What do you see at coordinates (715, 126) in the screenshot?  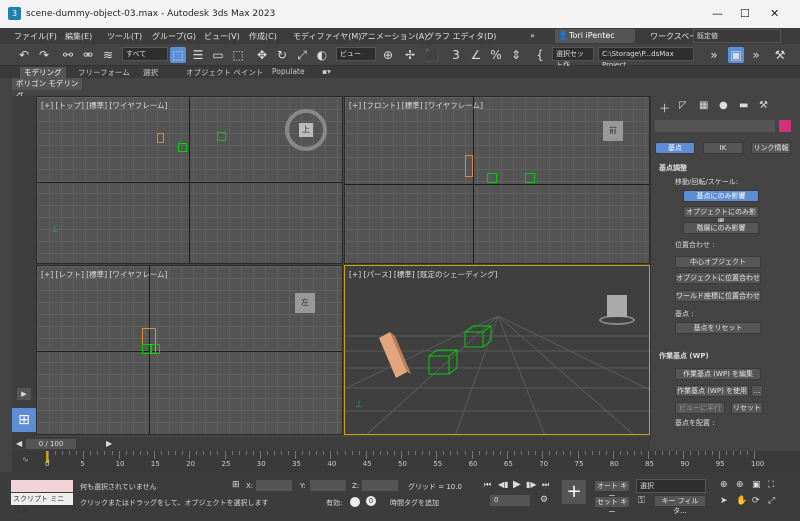 I see `object-name-field` at bounding box center [715, 126].